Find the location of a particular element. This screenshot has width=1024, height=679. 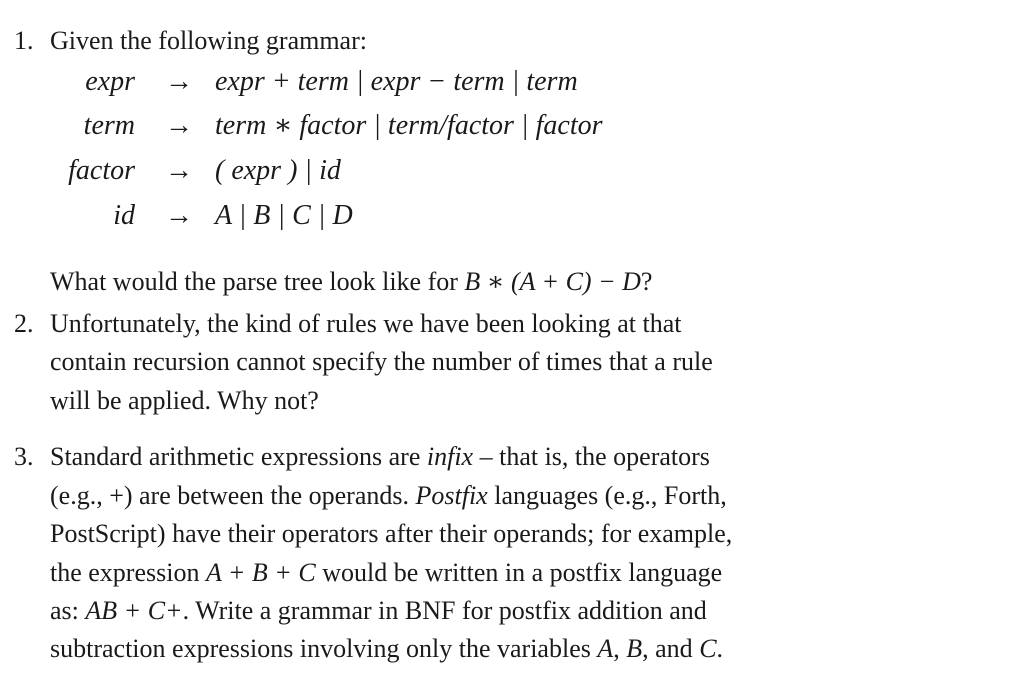

grammar-lhs: factor is located at coordinates (101, 170).